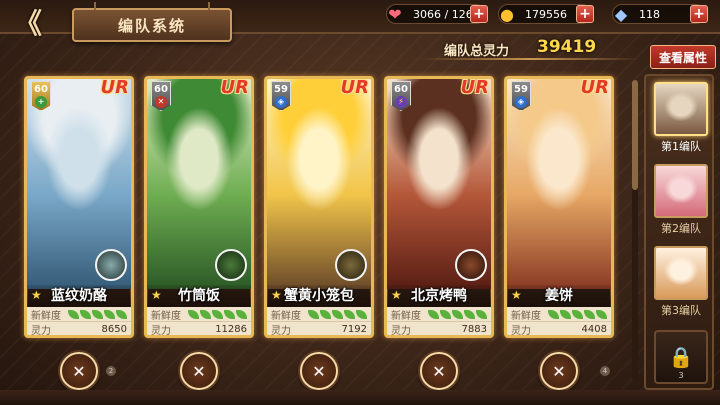 The width and height of the screenshot is (720, 405). What do you see at coordinates (507, 14) in the screenshot?
I see `coin-icon: ●` at bounding box center [507, 14].